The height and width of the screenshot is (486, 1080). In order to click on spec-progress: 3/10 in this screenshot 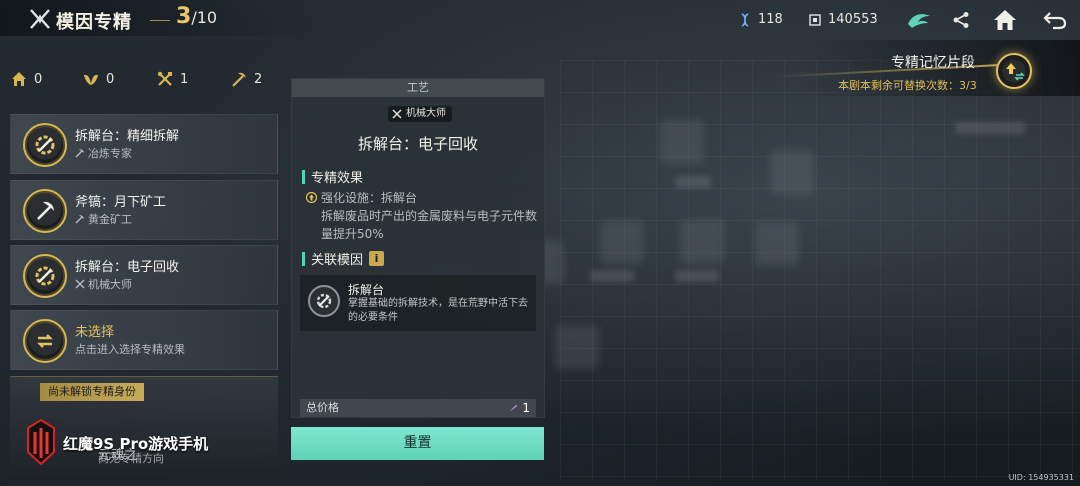, I will do `click(196, 16)`.